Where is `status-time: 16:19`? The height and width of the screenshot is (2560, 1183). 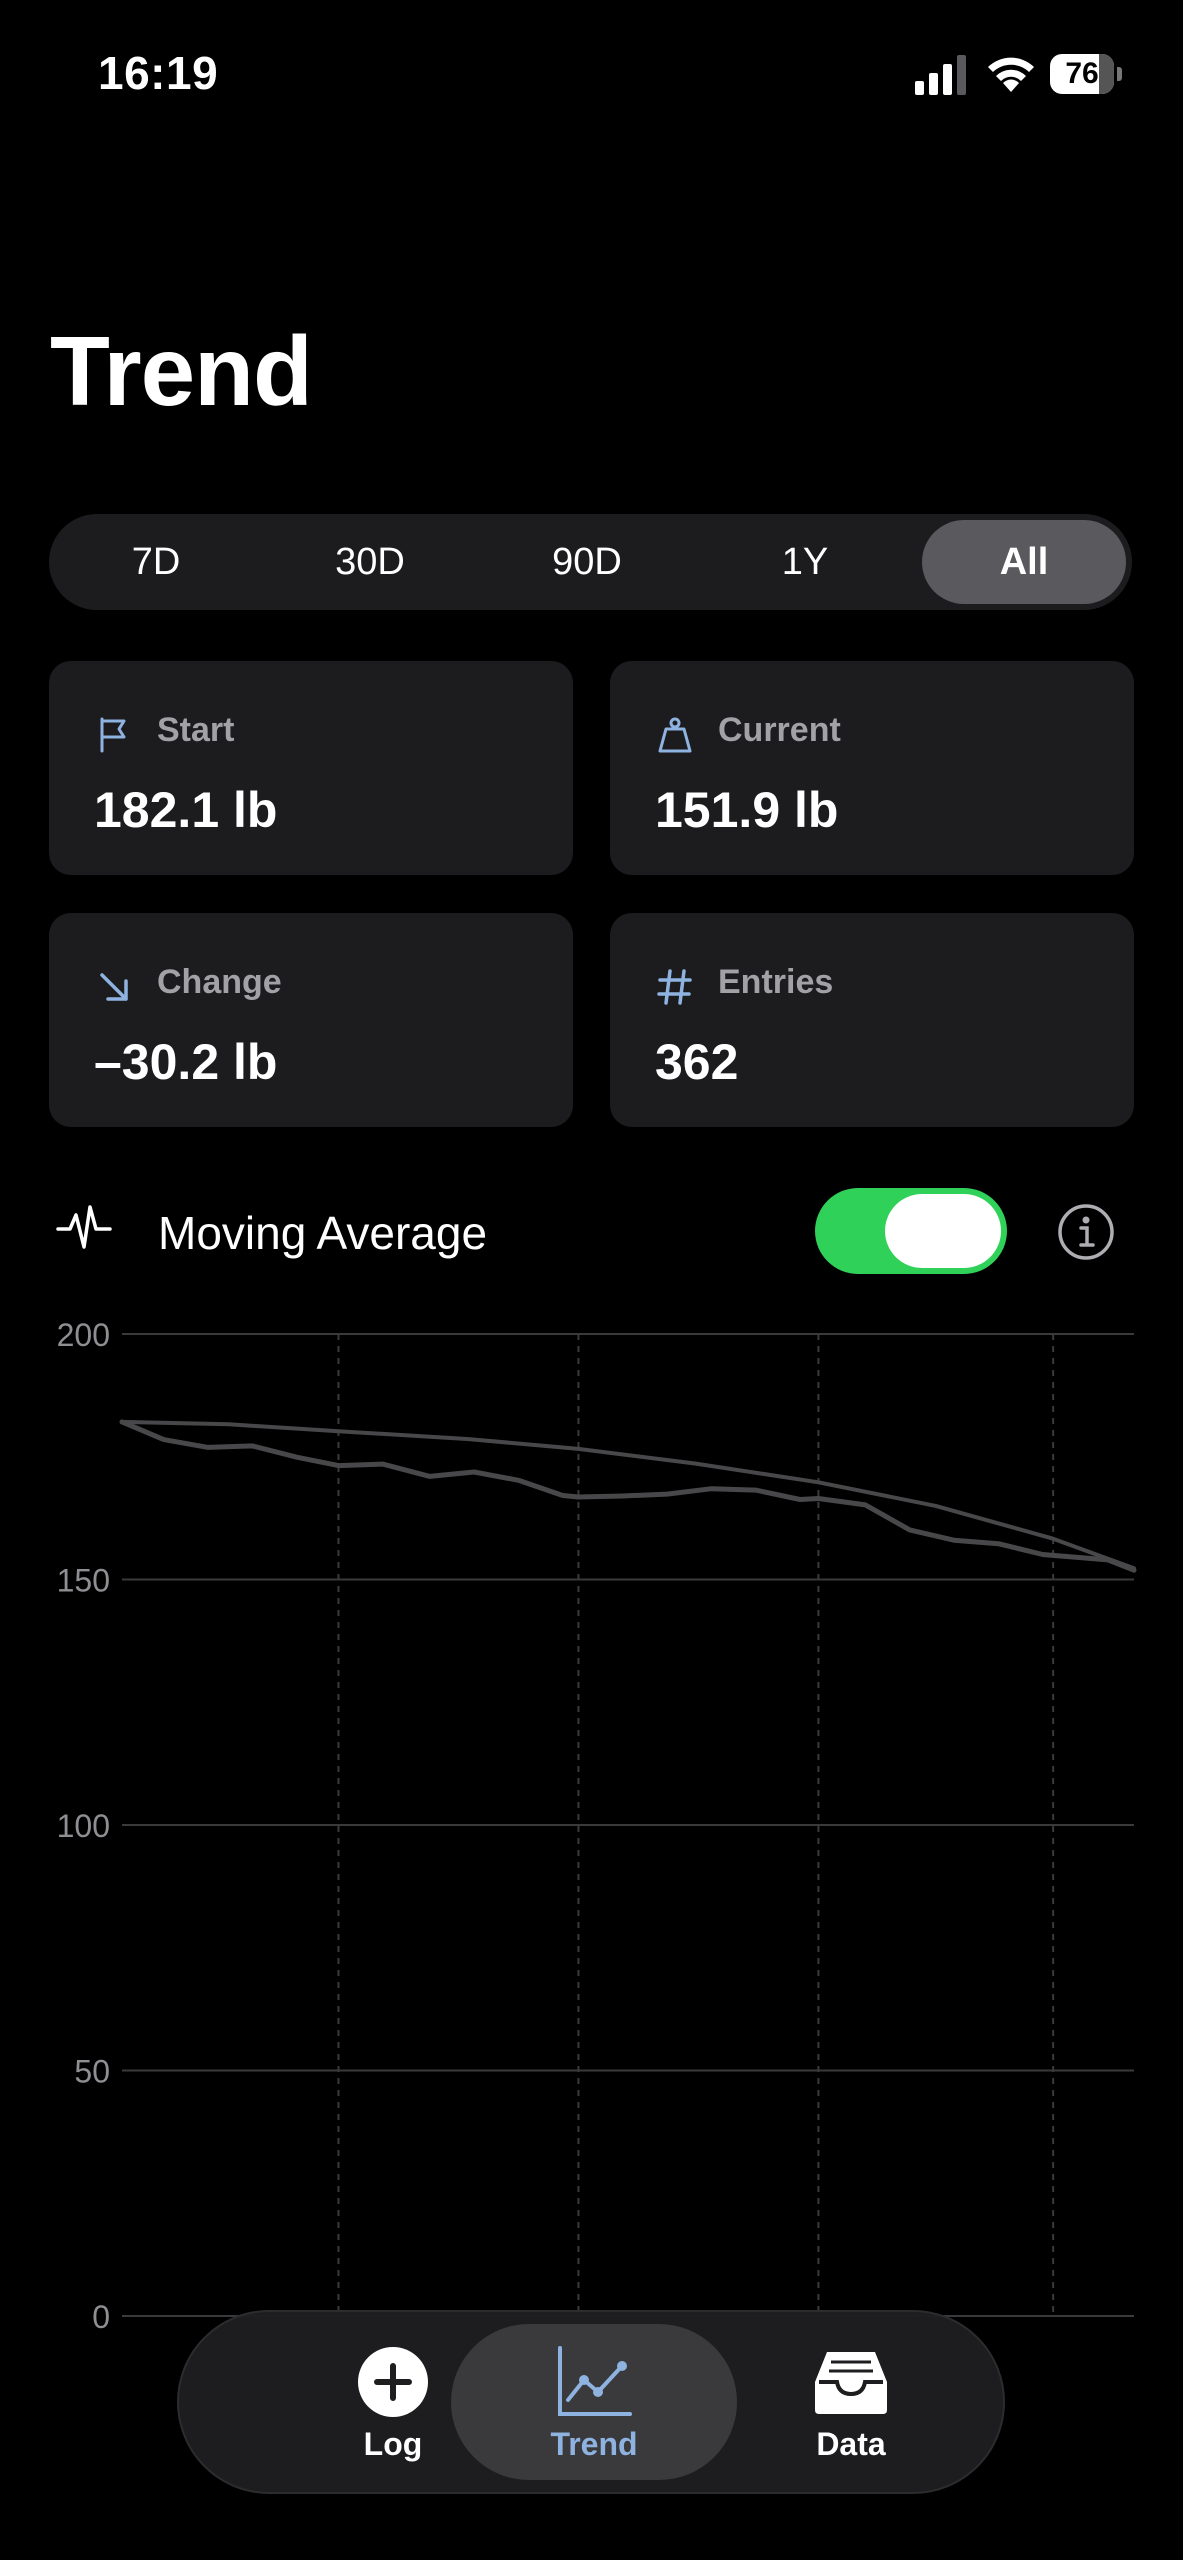
status-time: 16:19 is located at coordinates (158, 73).